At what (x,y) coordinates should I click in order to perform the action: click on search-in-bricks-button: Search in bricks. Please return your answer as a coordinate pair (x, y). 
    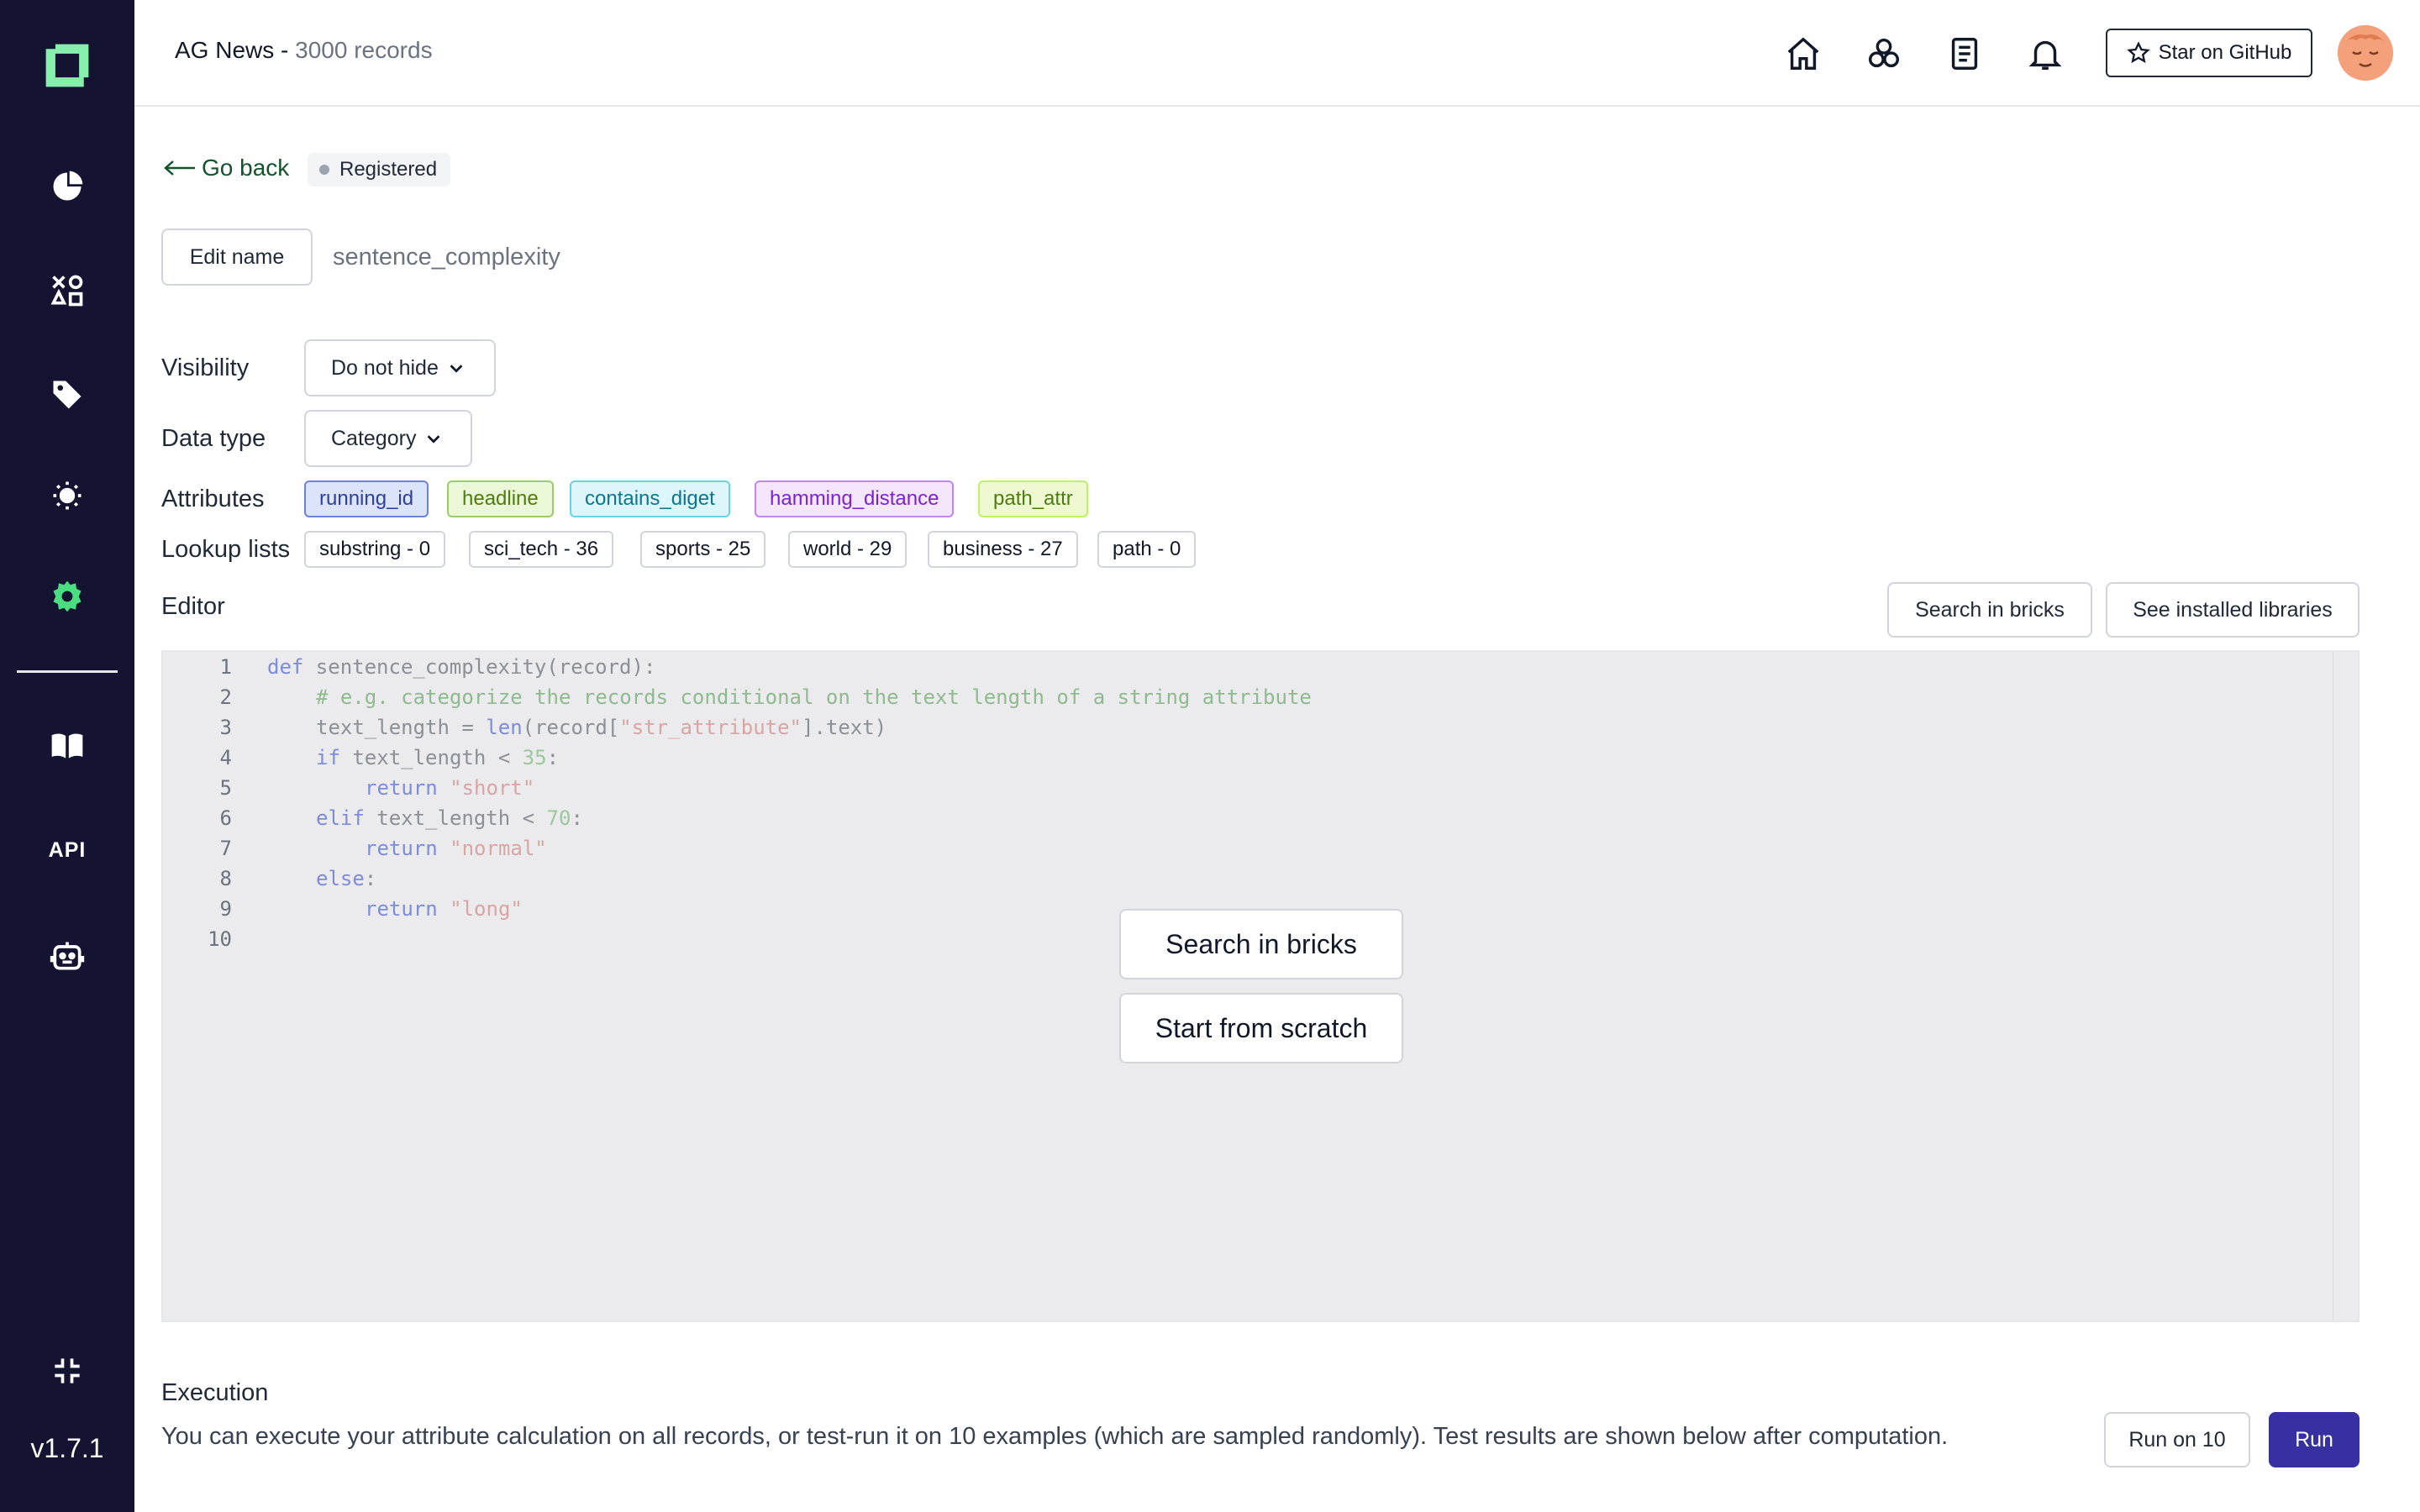
    Looking at the image, I should click on (1989, 610).